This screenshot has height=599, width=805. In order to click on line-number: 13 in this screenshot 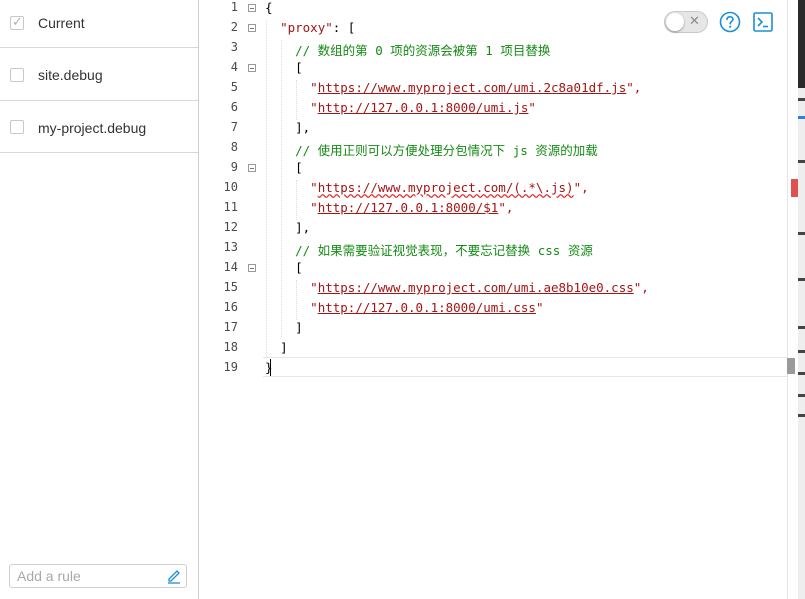, I will do `click(230, 247)`.